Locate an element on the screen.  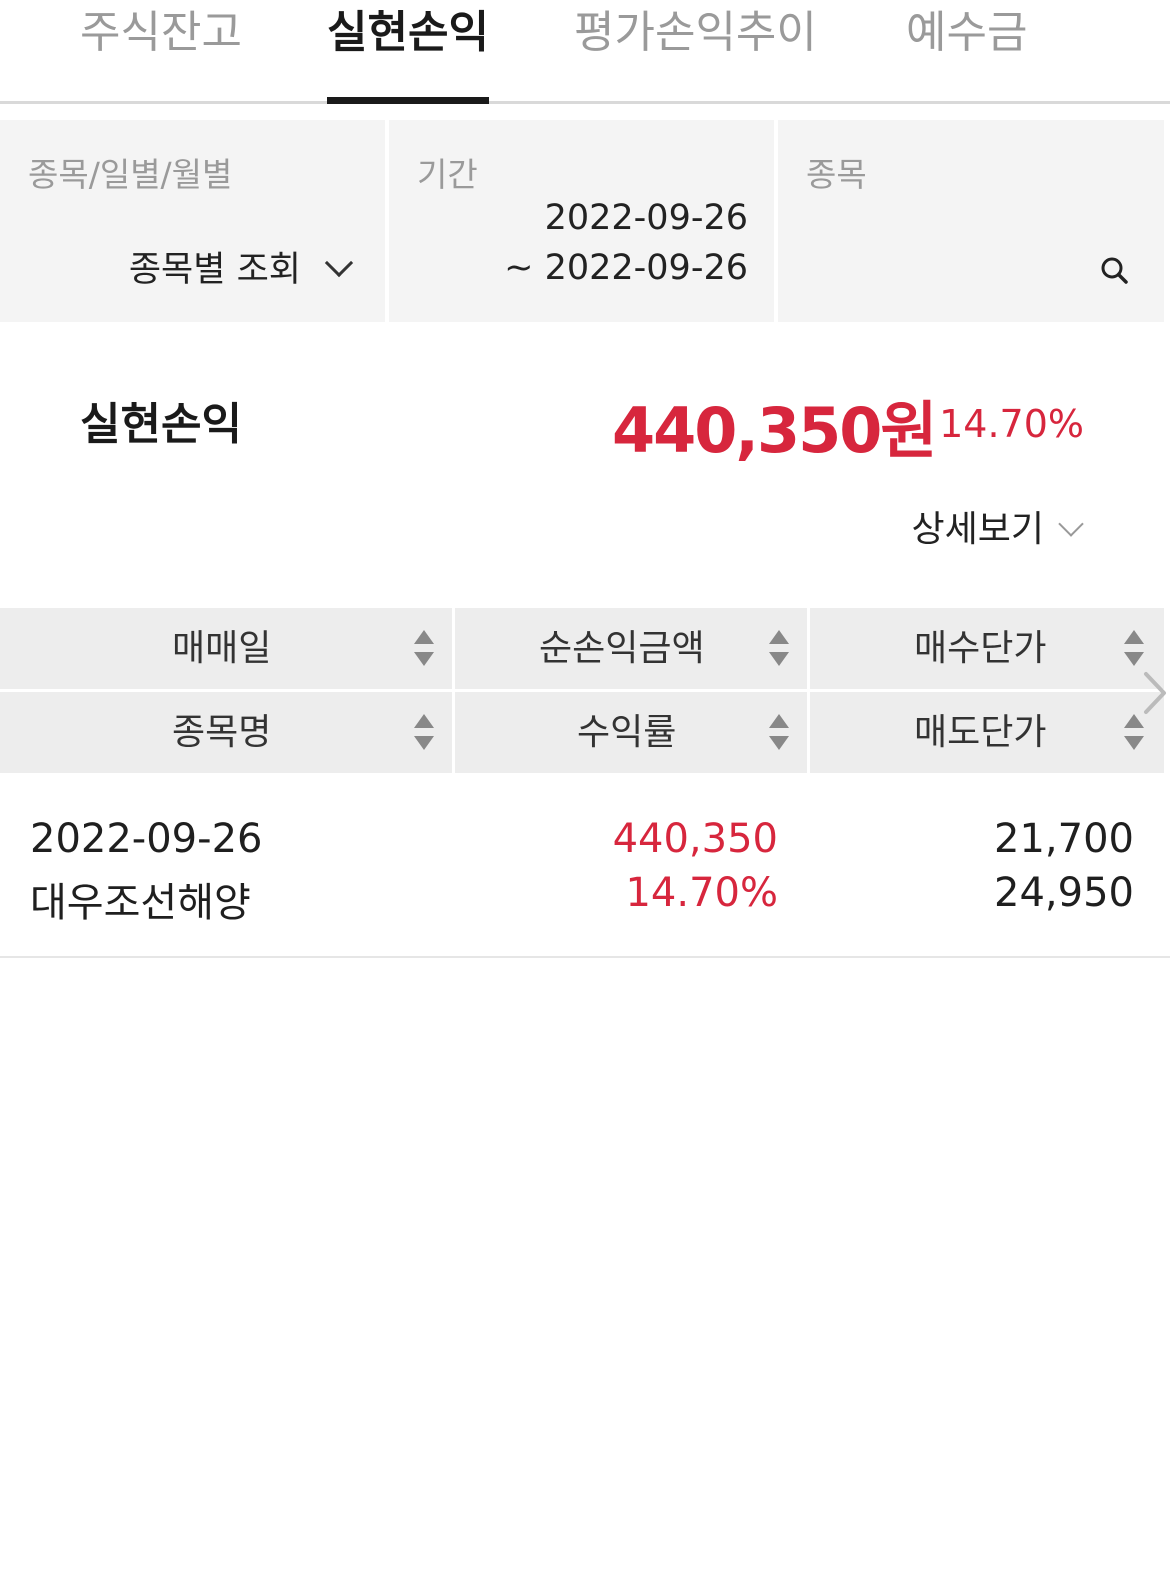
net-profit: 440,350 is located at coordinates (695, 839).